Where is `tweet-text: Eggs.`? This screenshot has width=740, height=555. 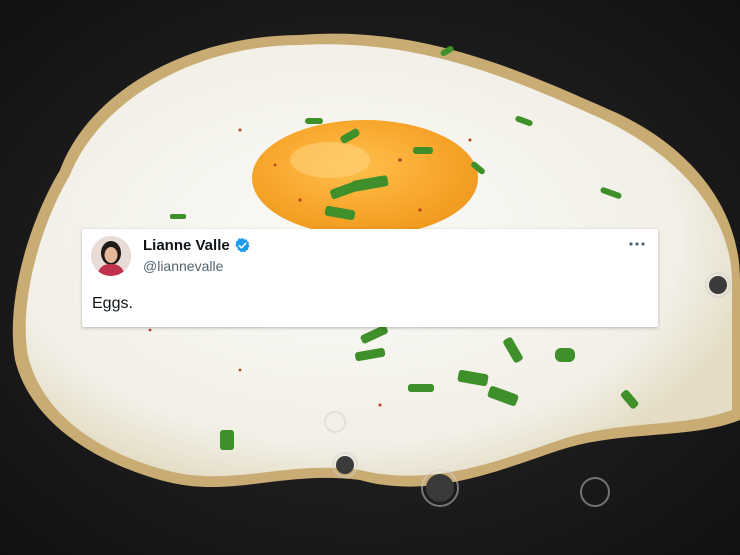 tweet-text: Eggs. is located at coordinates (112, 303).